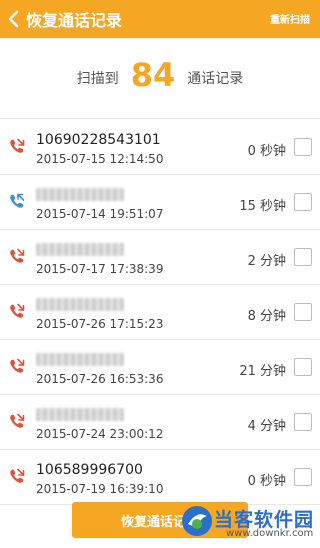 The height and width of the screenshot is (548, 320). Describe the element at coordinates (215, 79) in the screenshot. I see `summary-suffix: 通话记录` at that location.